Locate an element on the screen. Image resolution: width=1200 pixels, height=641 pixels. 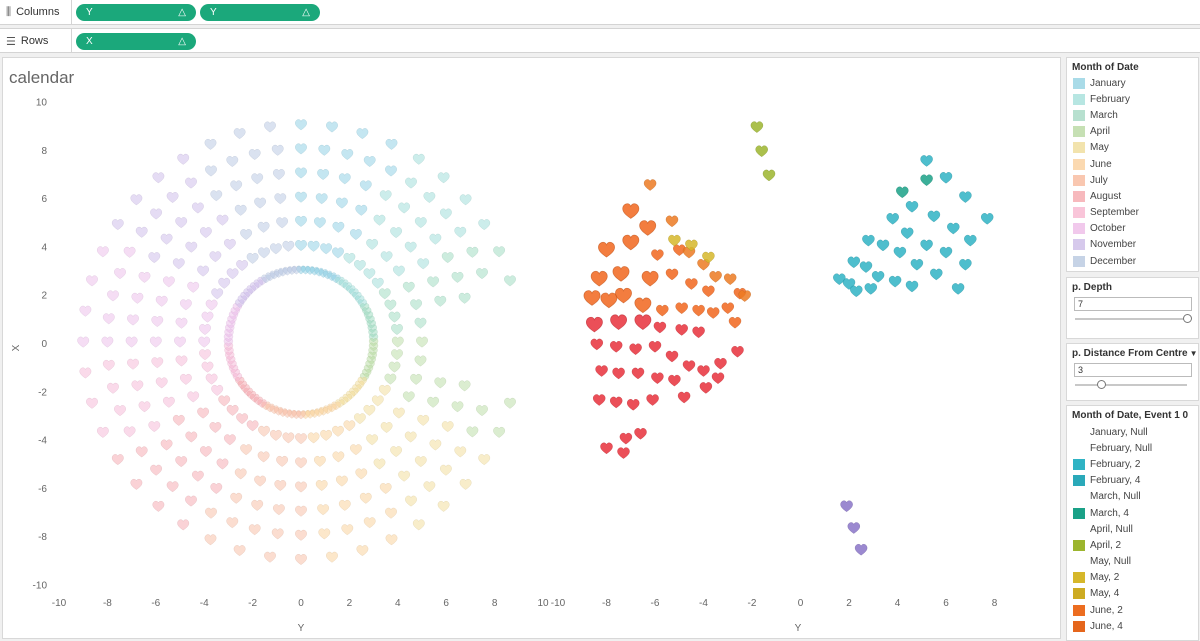
month-legend-item: March is located at coordinates (1132, 115).